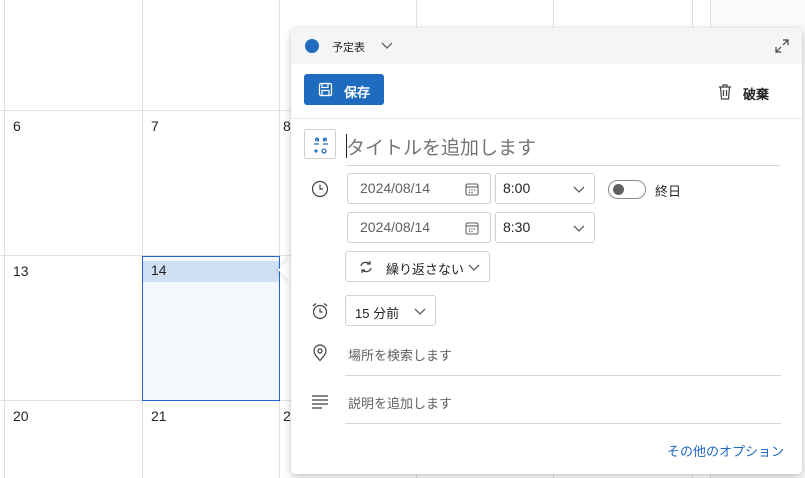 The height and width of the screenshot is (478, 805). Describe the element at coordinates (21, 271) in the screenshot. I see `day-number: 13` at that location.